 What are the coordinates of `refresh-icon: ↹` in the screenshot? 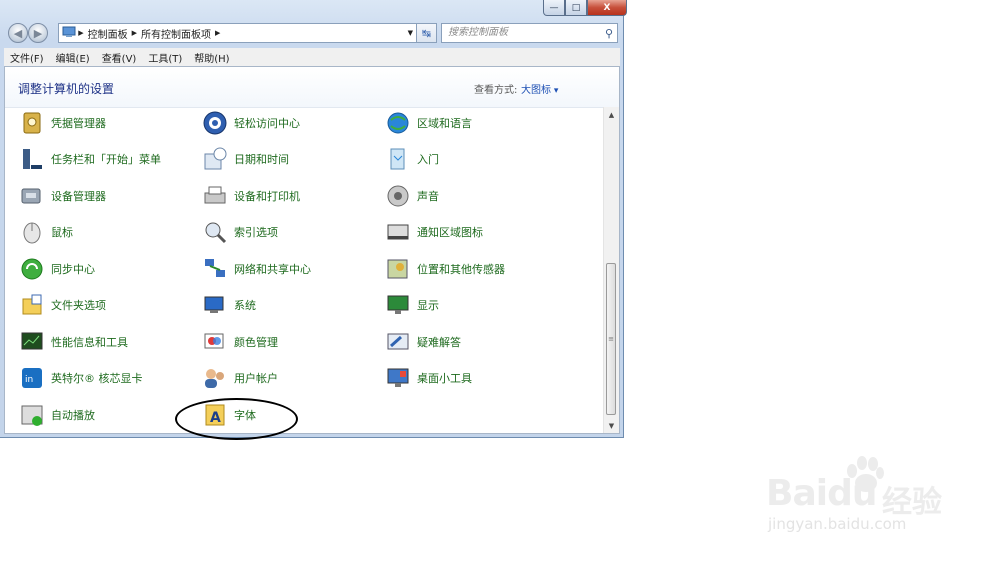 It's located at (427, 33).